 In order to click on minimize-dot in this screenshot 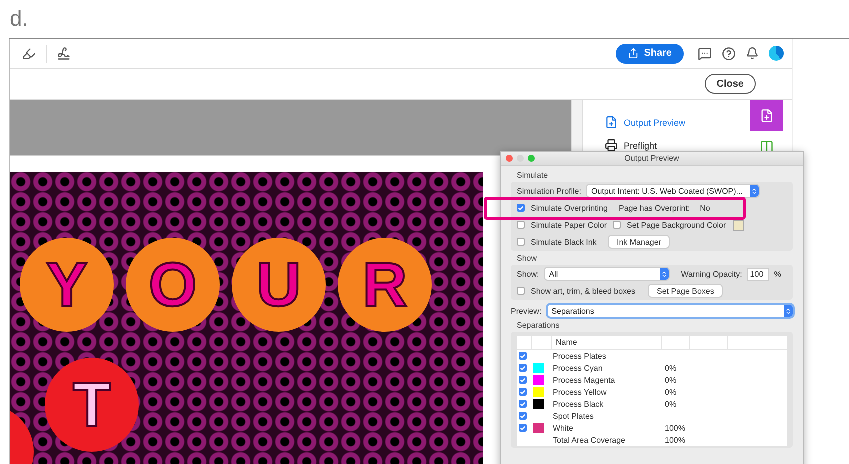, I will do `click(520, 158)`.